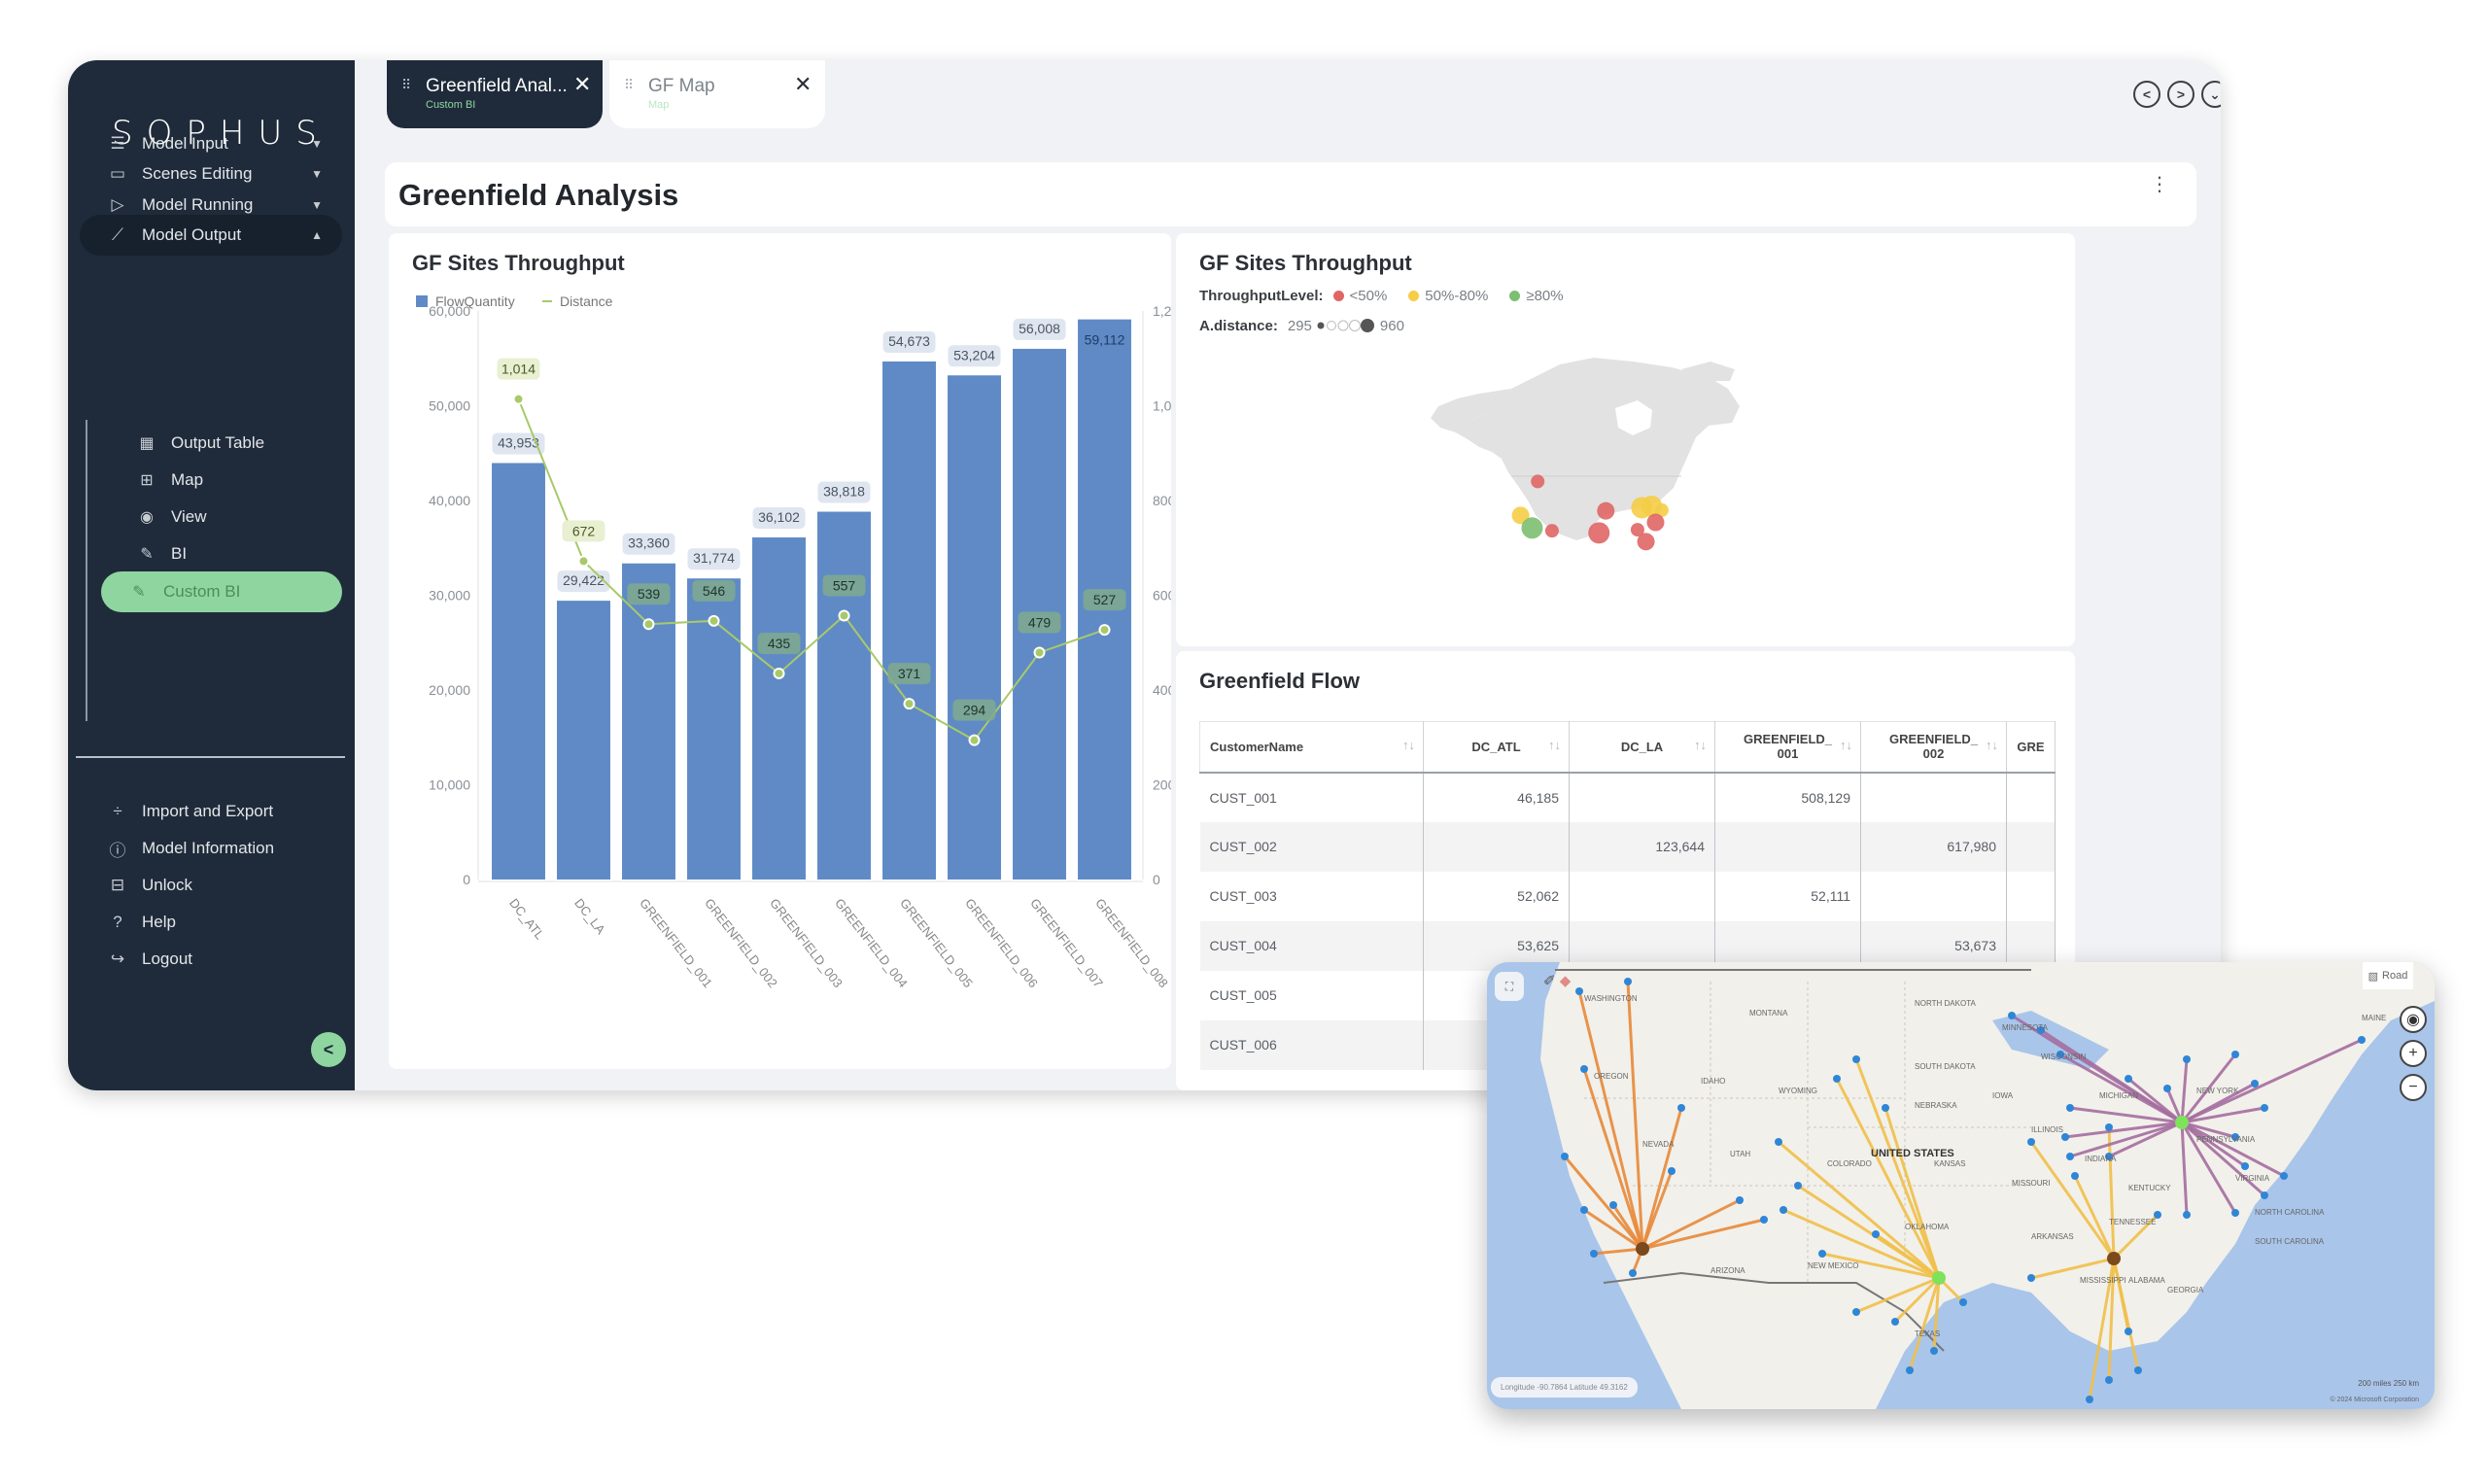 This screenshot has width=2488, height=1484. I want to click on prev-tab-button: <, so click(2146, 94).